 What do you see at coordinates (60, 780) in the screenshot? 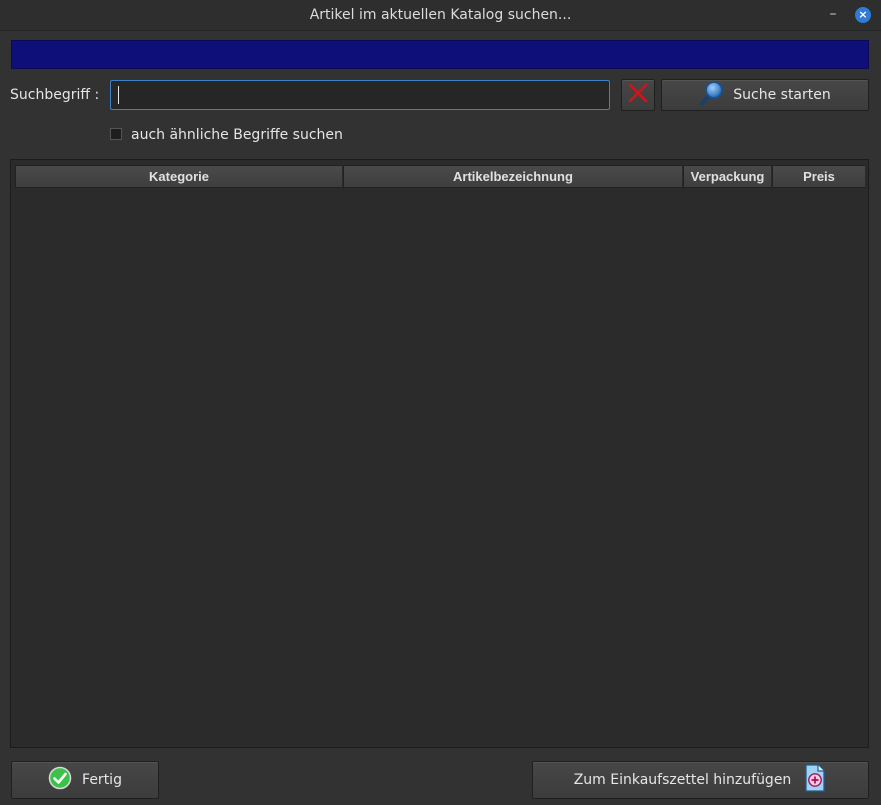
I see `green-check-icon` at bounding box center [60, 780].